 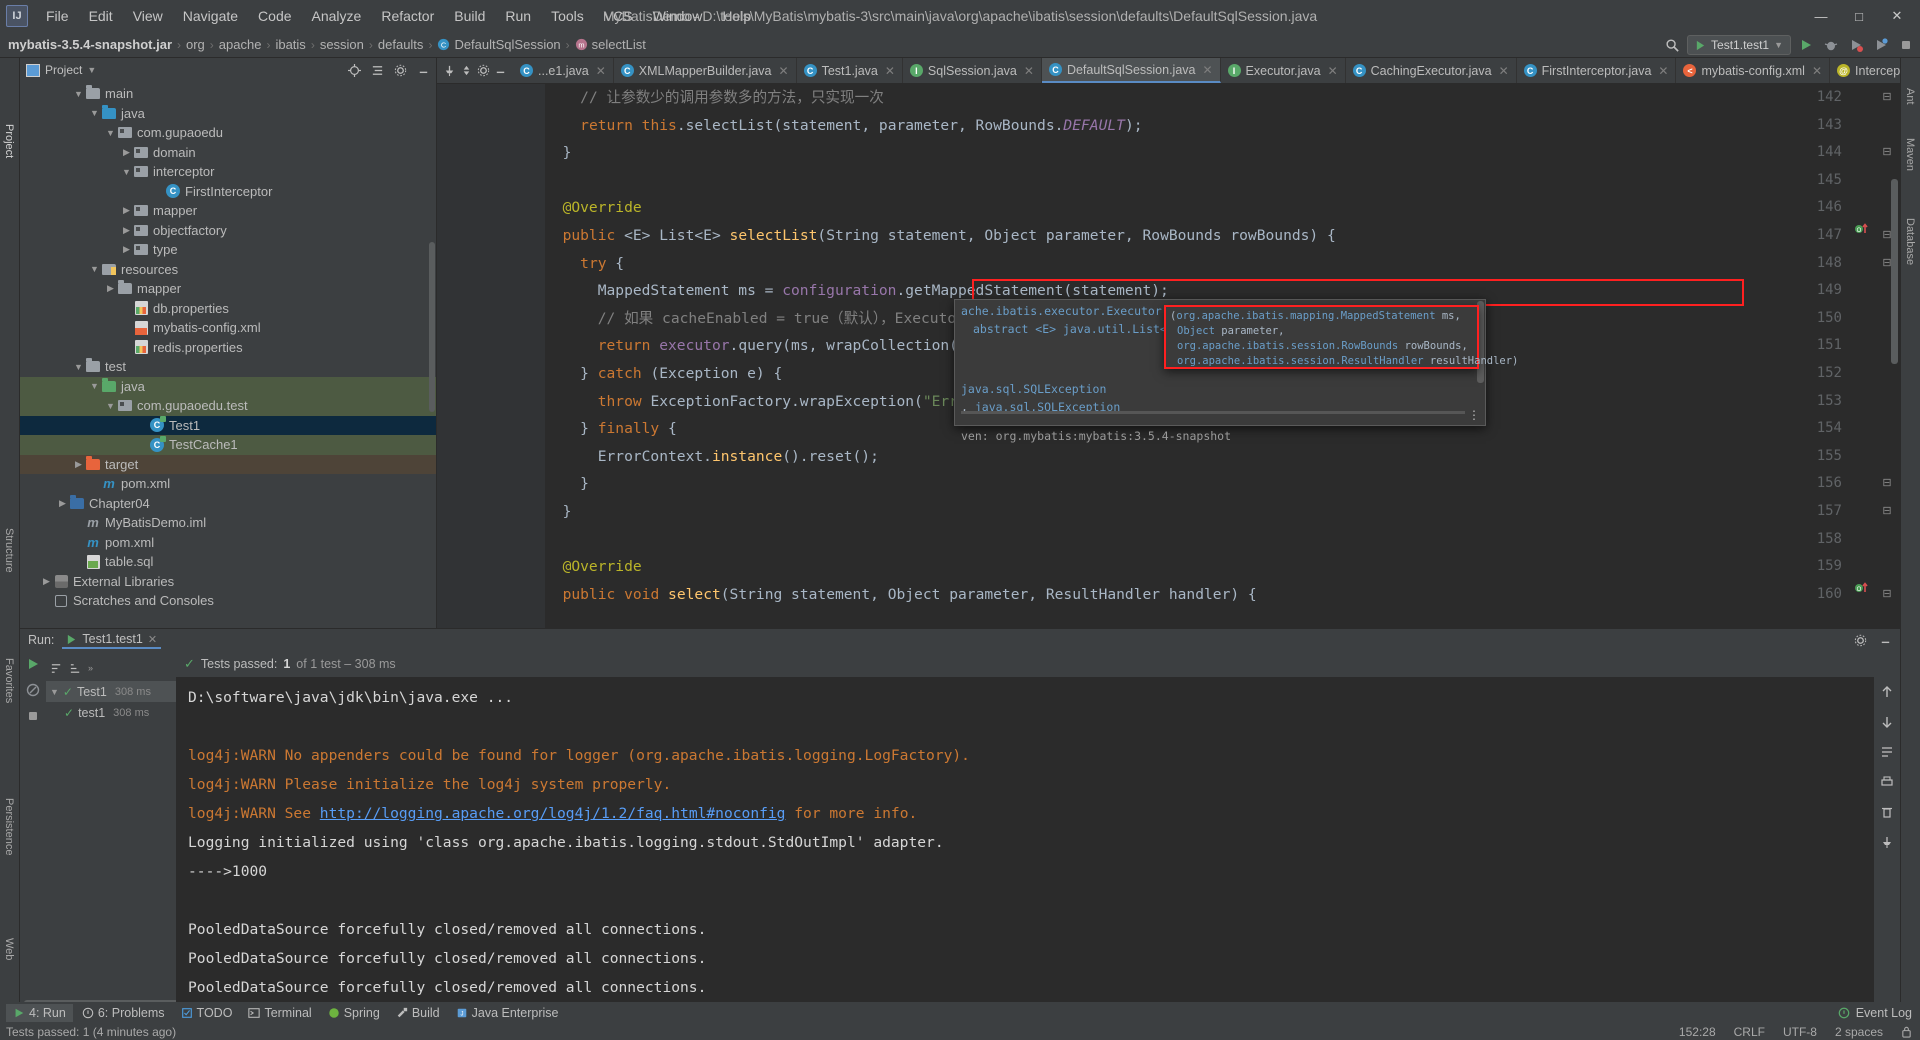 I want to click on tool-window-button-build: Build, so click(x=418, y=1013).